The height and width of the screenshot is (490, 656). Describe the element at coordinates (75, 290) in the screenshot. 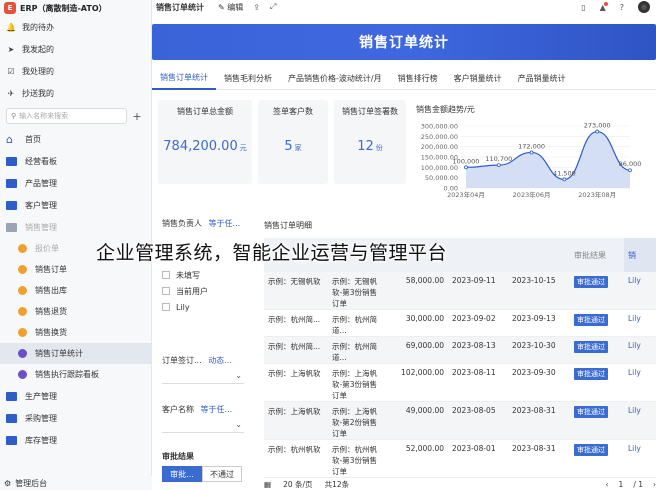

I see `sales-sub-outbound: 销售出库` at that location.